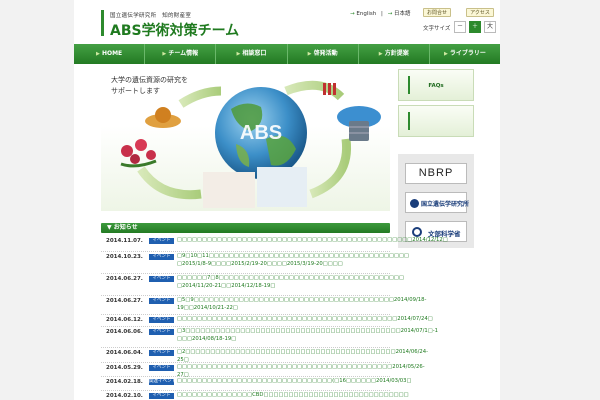  I want to click on hero-illustration: ABS, so click(250, 144).